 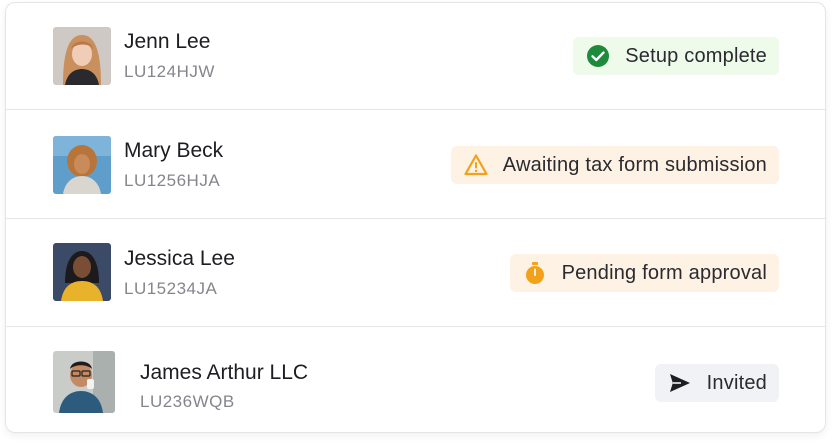 I want to click on user-name: Jenn Lee, so click(x=167, y=41).